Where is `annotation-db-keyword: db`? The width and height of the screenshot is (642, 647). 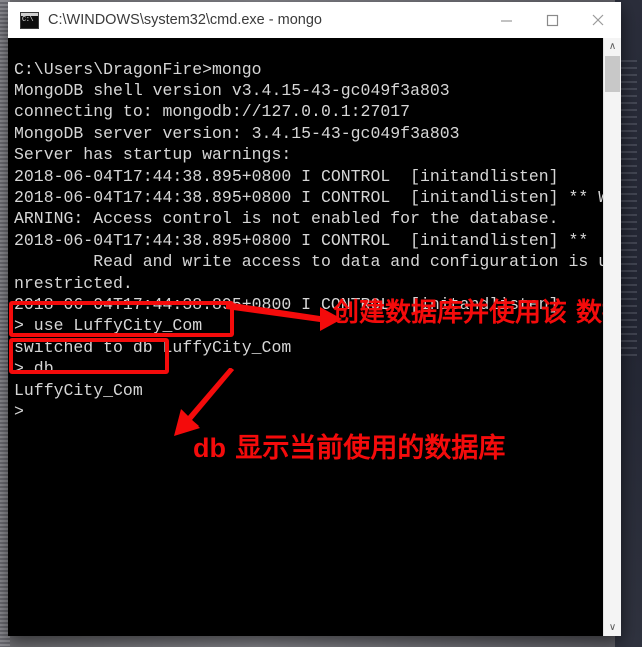 annotation-db-keyword: db is located at coordinates (209, 448).